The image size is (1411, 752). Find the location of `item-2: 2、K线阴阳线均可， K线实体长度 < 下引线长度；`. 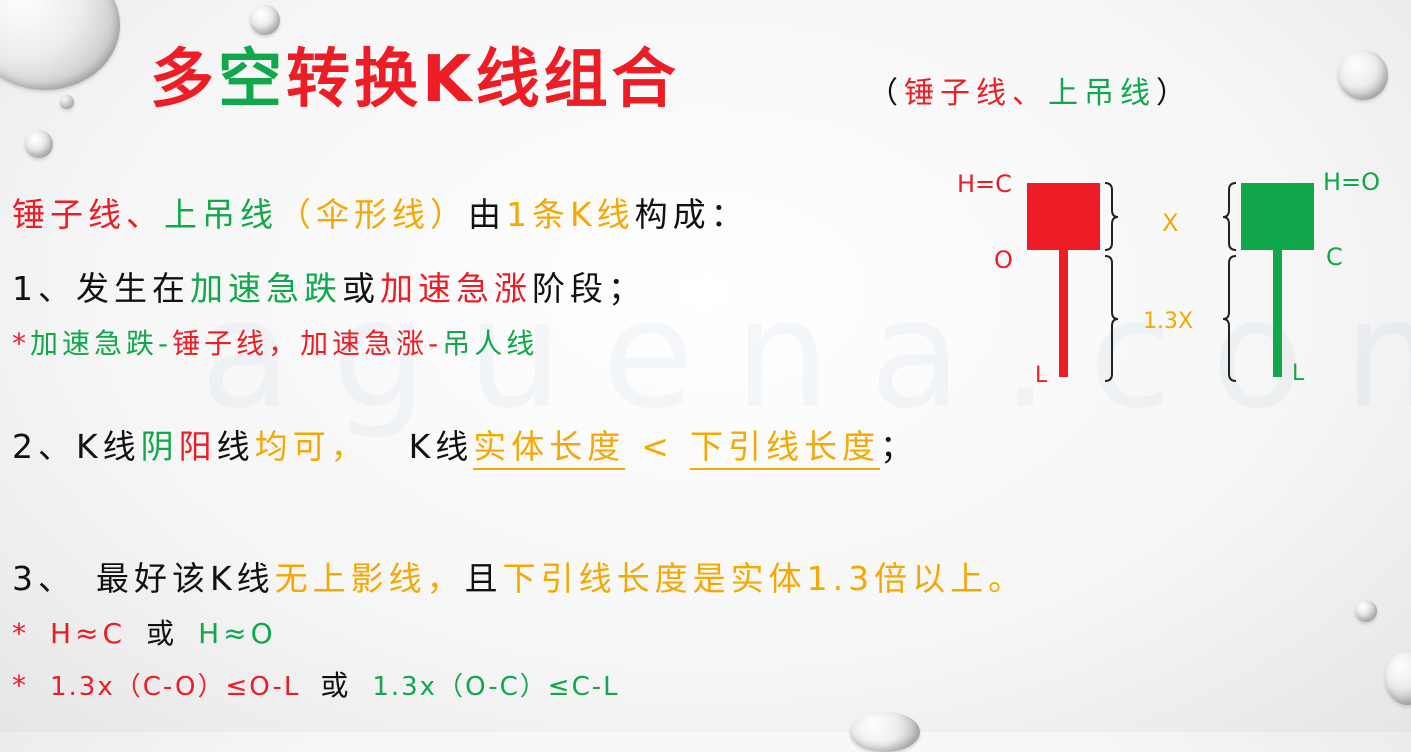

item-2: 2、K线阴阳线均可， K线实体长度 < 下引线长度； is located at coordinates (465, 445).